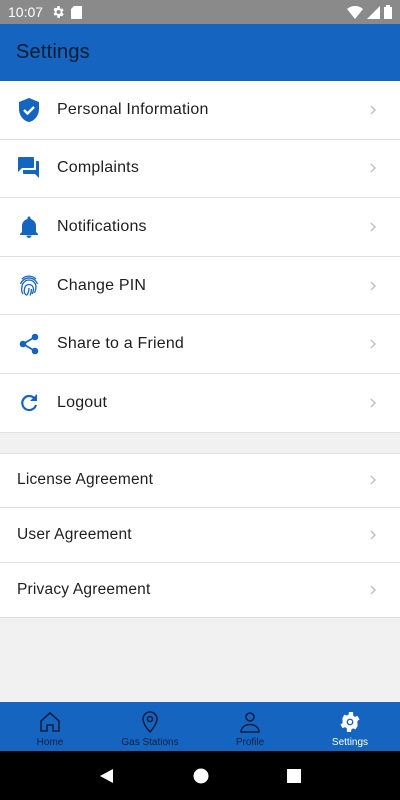 The width and height of the screenshot is (400, 800). Describe the element at coordinates (200, 442) in the screenshot. I see `section-divider` at that location.